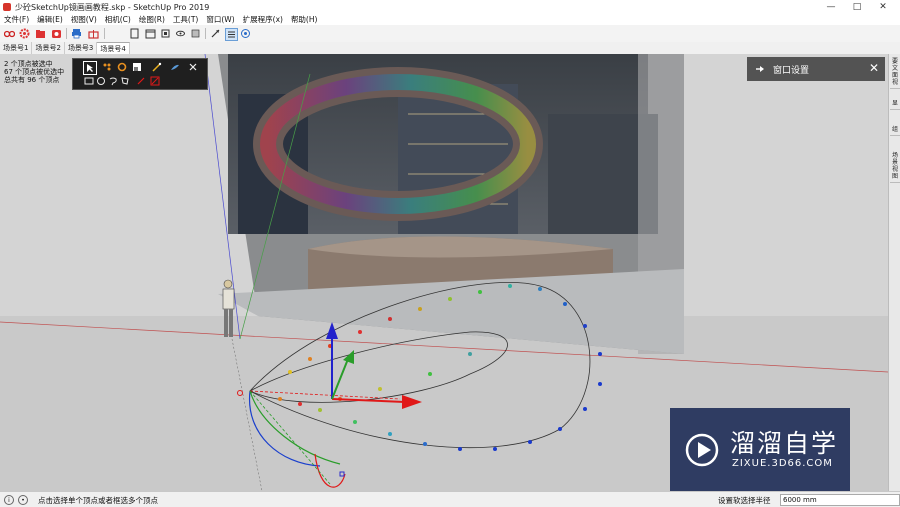 The width and height of the screenshot is (900, 507). What do you see at coordinates (81, 48) in the screenshot?
I see `tab-scene-3: 场景号3` at bounding box center [81, 48].